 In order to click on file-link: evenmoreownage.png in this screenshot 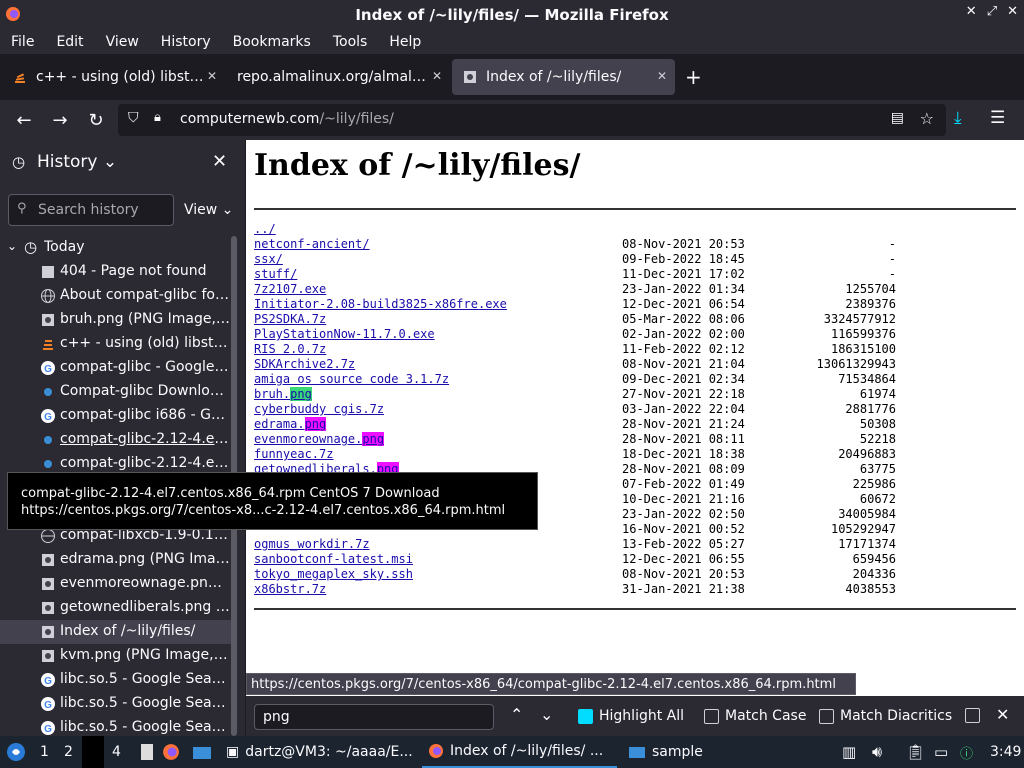, I will do `click(319, 439)`.